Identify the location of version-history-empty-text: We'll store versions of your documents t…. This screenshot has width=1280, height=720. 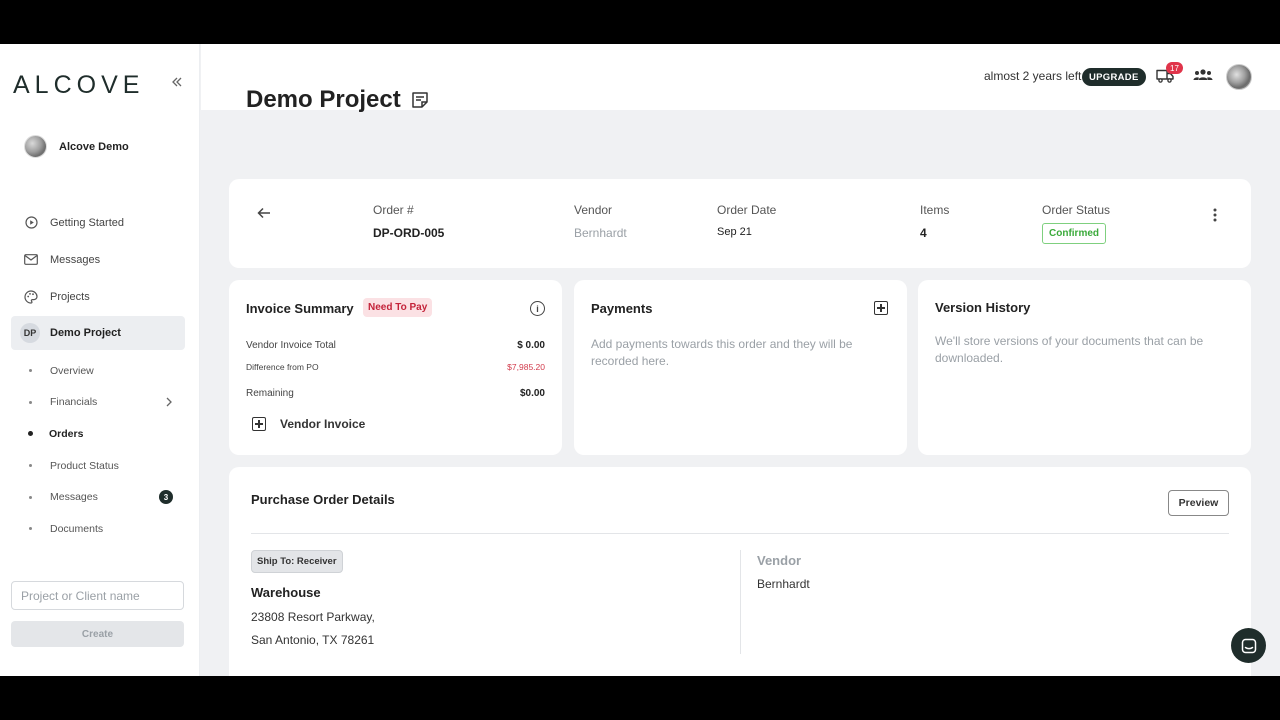
(1069, 349).